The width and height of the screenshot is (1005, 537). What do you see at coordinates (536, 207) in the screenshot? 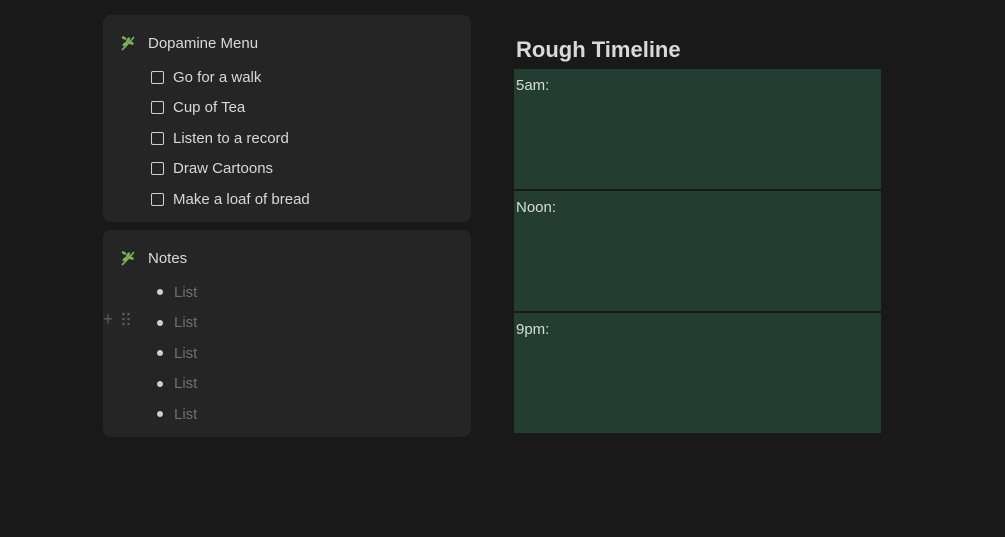
I see `slot-label: Noon:` at bounding box center [536, 207].